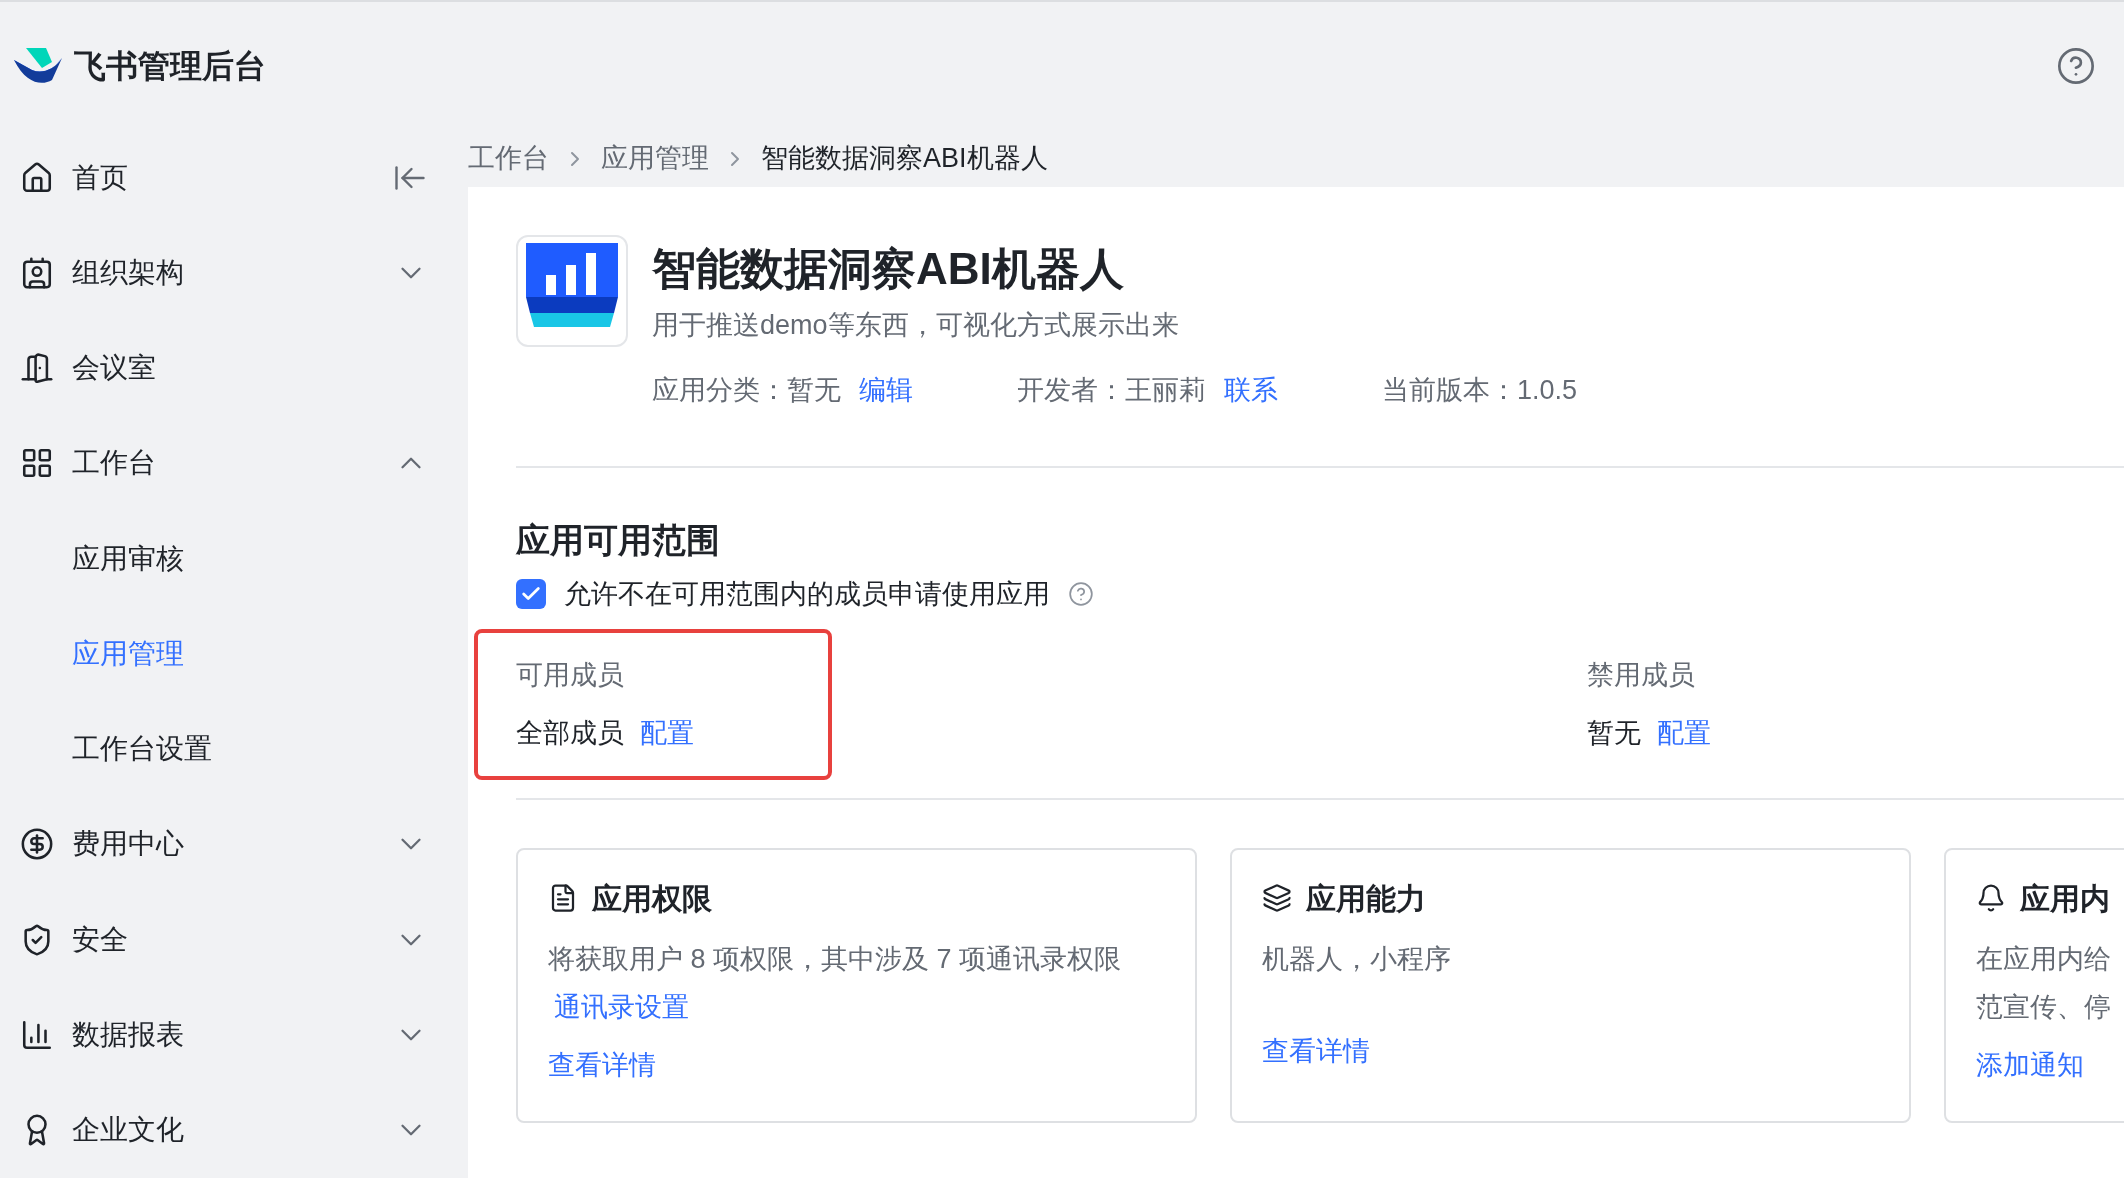 This screenshot has width=2124, height=1178. What do you see at coordinates (835, 959) in the screenshot?
I see `card-description: 将获取用户 8 项权限，其中涉及 7 项通讯录权限` at bounding box center [835, 959].